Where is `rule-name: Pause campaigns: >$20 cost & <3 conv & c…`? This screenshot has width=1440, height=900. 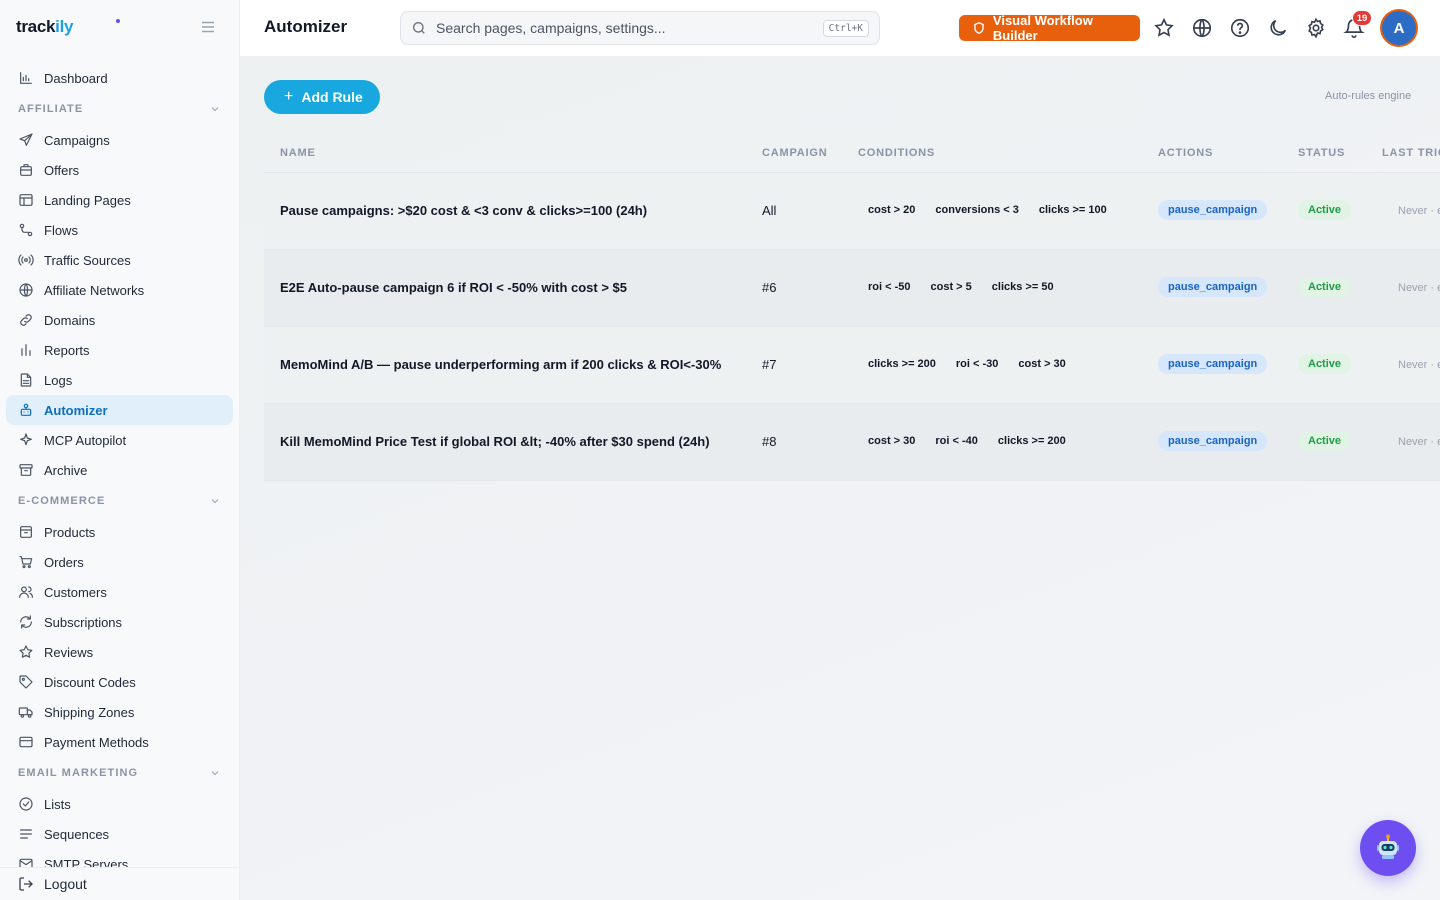
rule-name: Pause campaigns: >$20 cost & <3 conv & c… is located at coordinates (463, 210).